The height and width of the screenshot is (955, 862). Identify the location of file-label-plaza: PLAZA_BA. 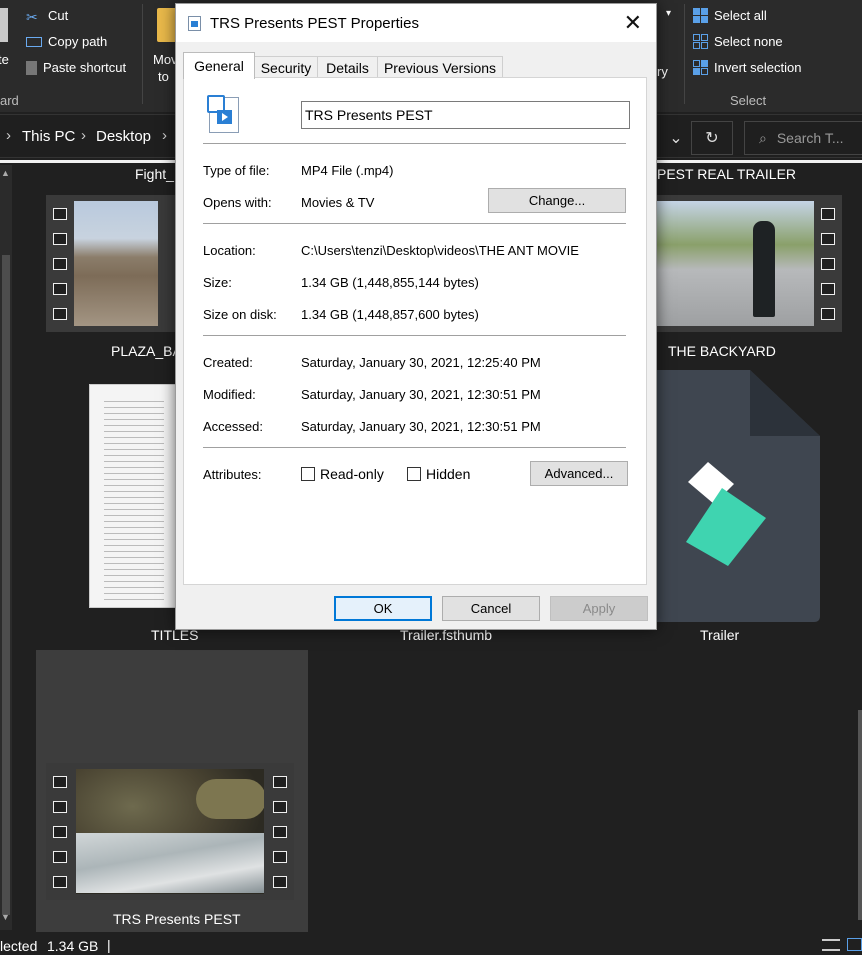
(146, 351).